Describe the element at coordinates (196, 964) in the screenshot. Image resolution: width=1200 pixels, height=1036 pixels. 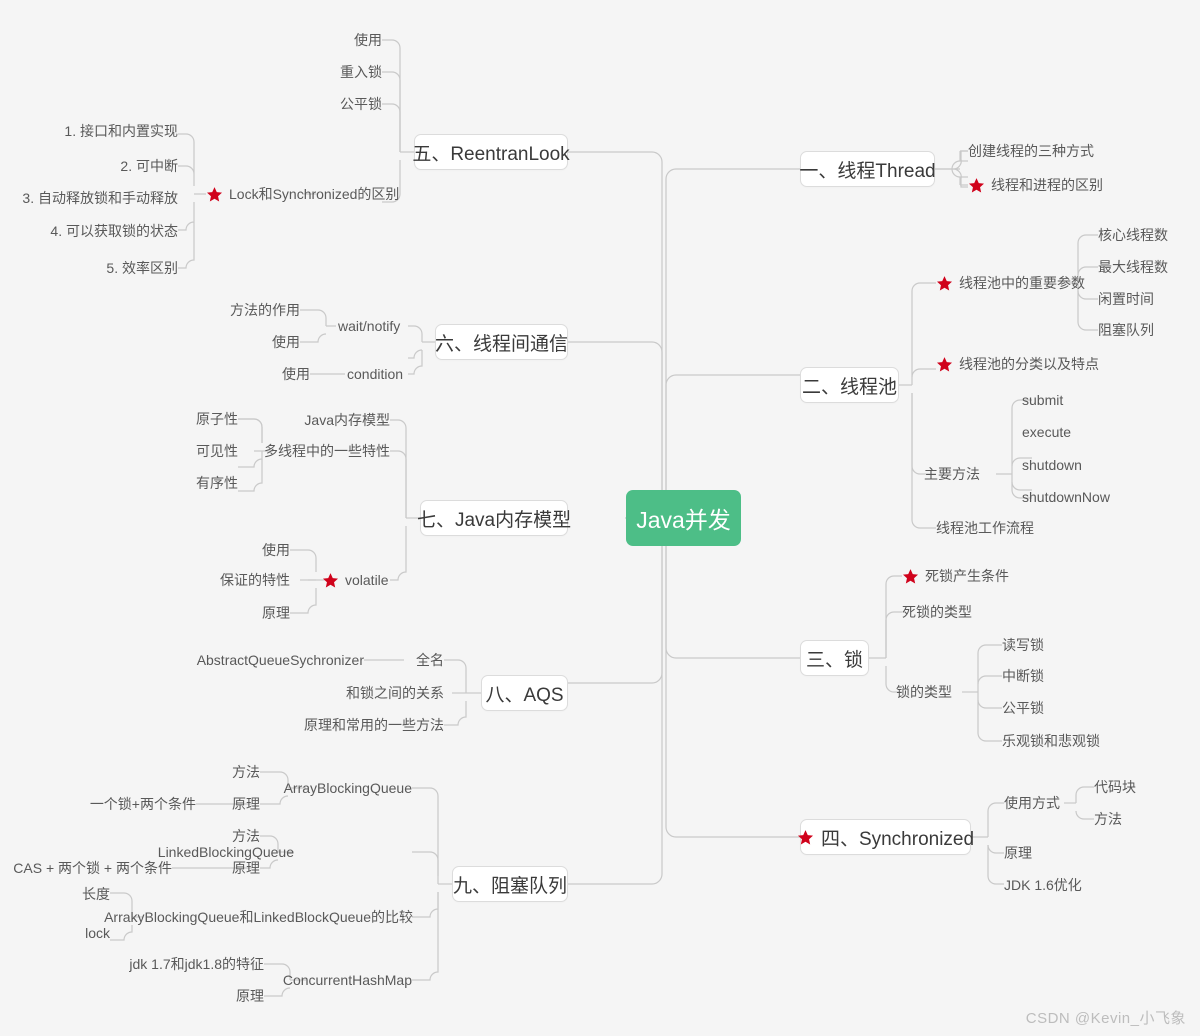
I see `leaf-label: jdk 1.7和jdk1.8的特征` at that location.